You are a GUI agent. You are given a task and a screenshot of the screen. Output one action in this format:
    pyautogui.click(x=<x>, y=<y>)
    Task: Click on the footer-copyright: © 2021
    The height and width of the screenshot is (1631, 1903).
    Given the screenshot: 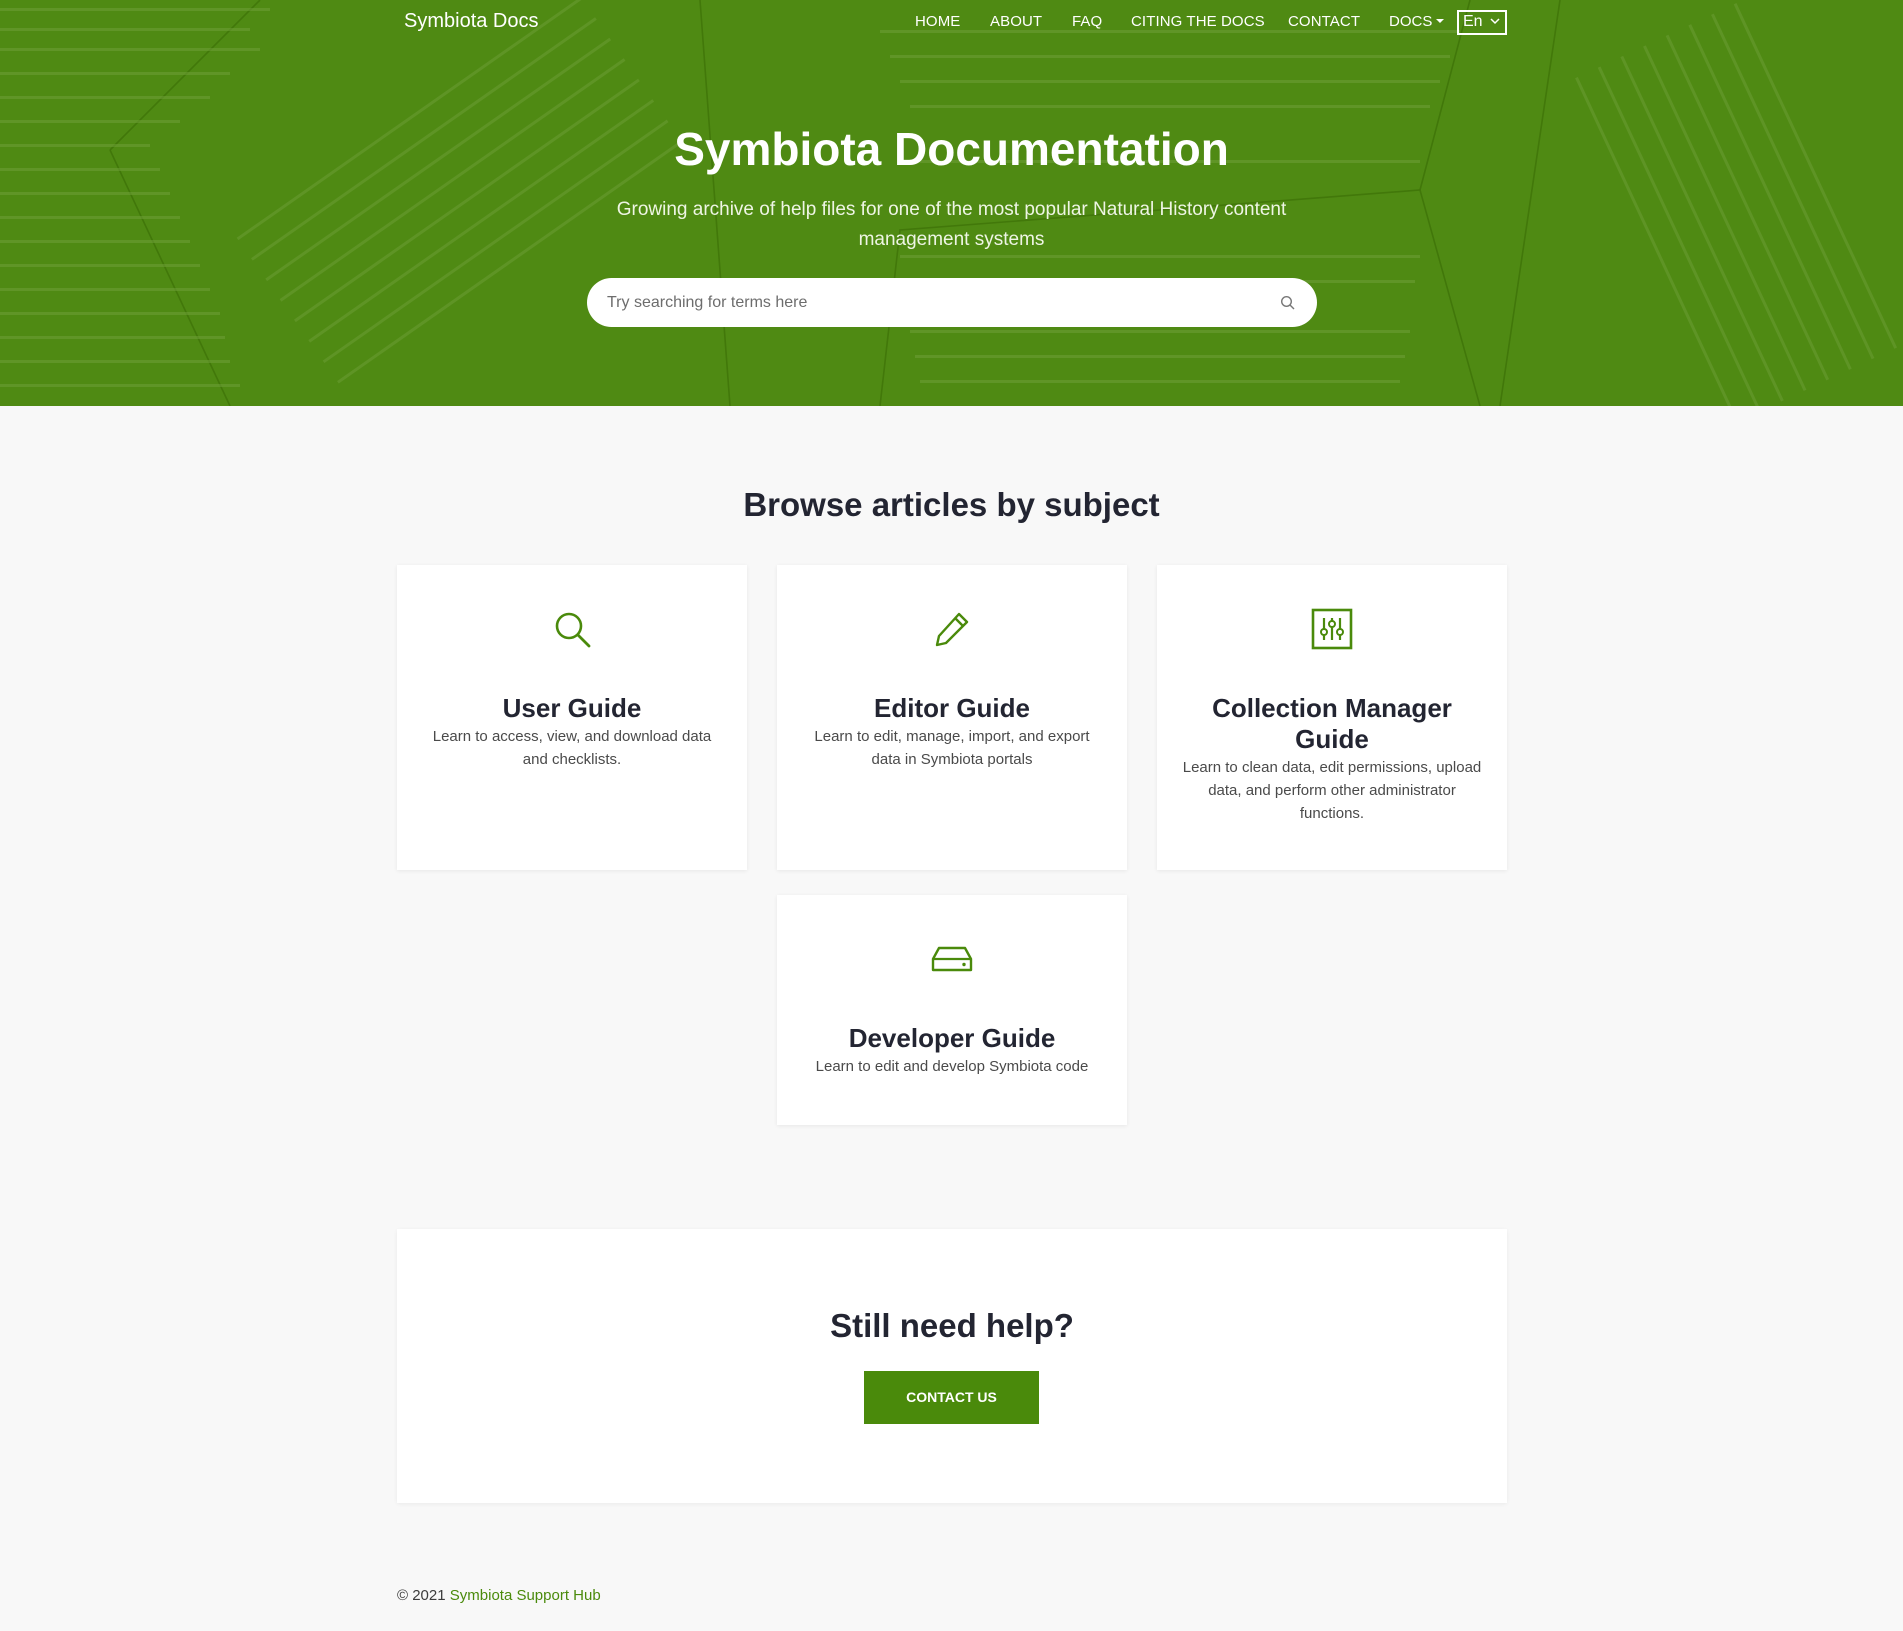 What is the action you would take?
    pyautogui.click(x=421, y=1595)
    